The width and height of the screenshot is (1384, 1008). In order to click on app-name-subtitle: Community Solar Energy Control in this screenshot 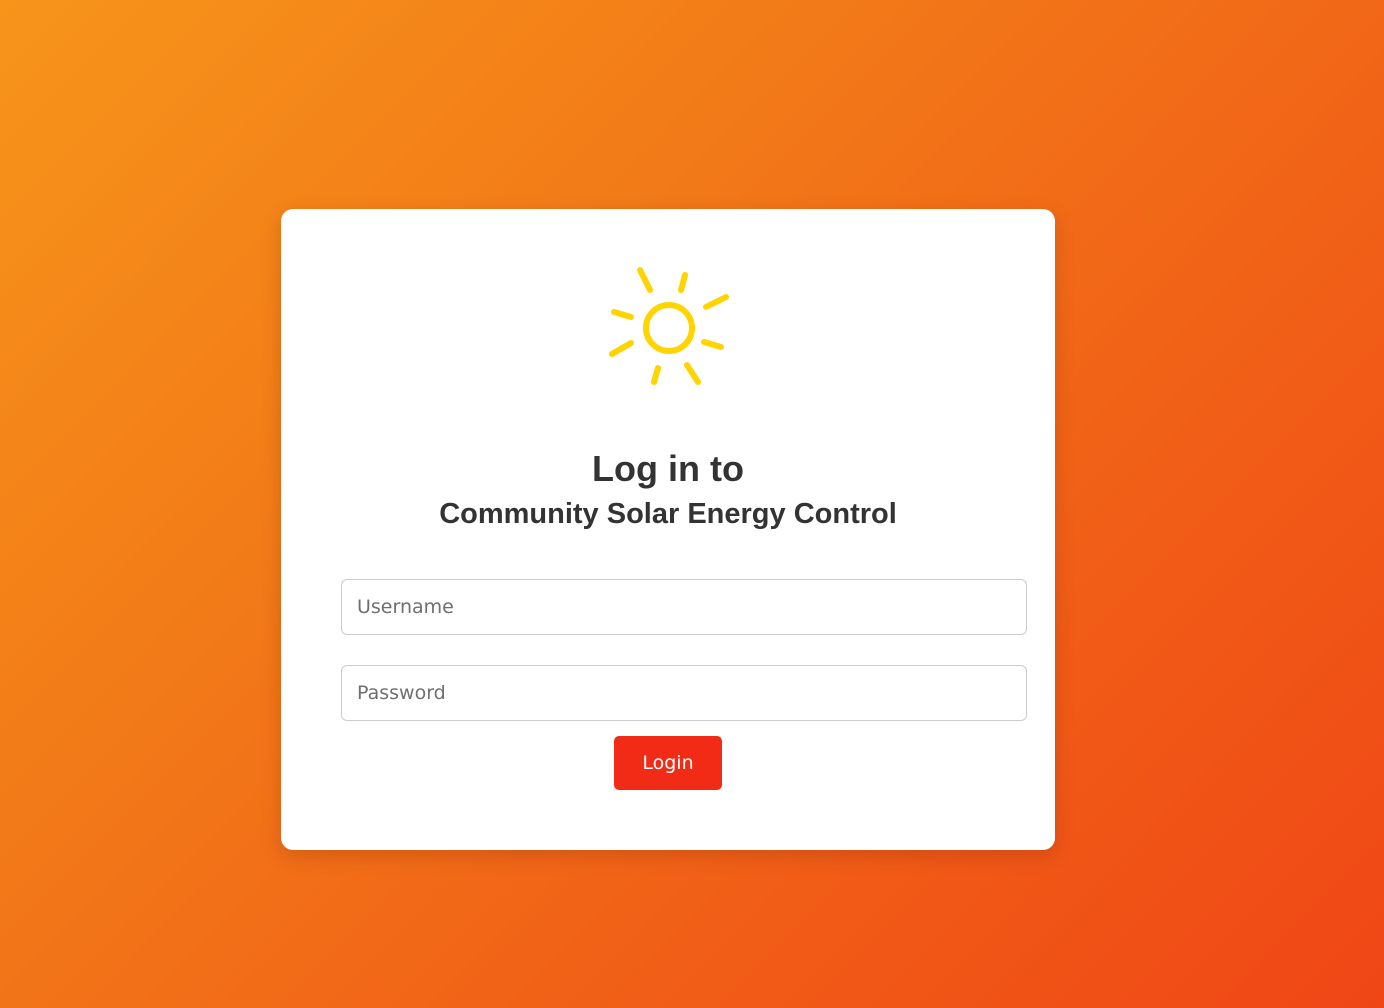, I will do `click(668, 514)`.